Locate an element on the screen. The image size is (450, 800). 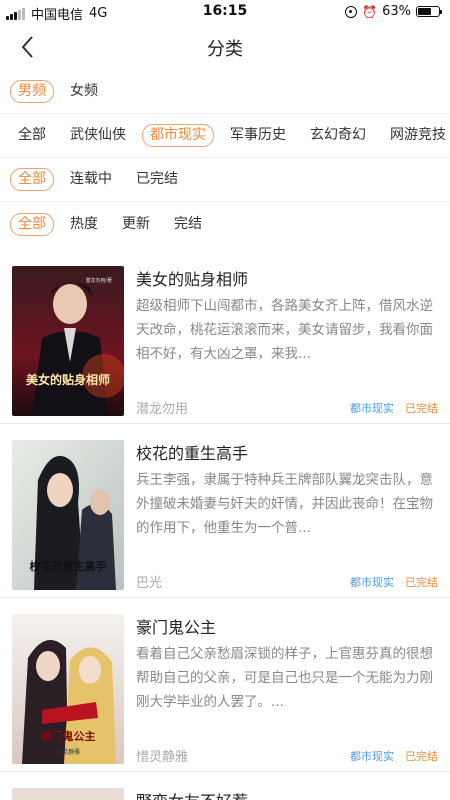
alarm-icon: ⏰ is located at coordinates (370, 11).